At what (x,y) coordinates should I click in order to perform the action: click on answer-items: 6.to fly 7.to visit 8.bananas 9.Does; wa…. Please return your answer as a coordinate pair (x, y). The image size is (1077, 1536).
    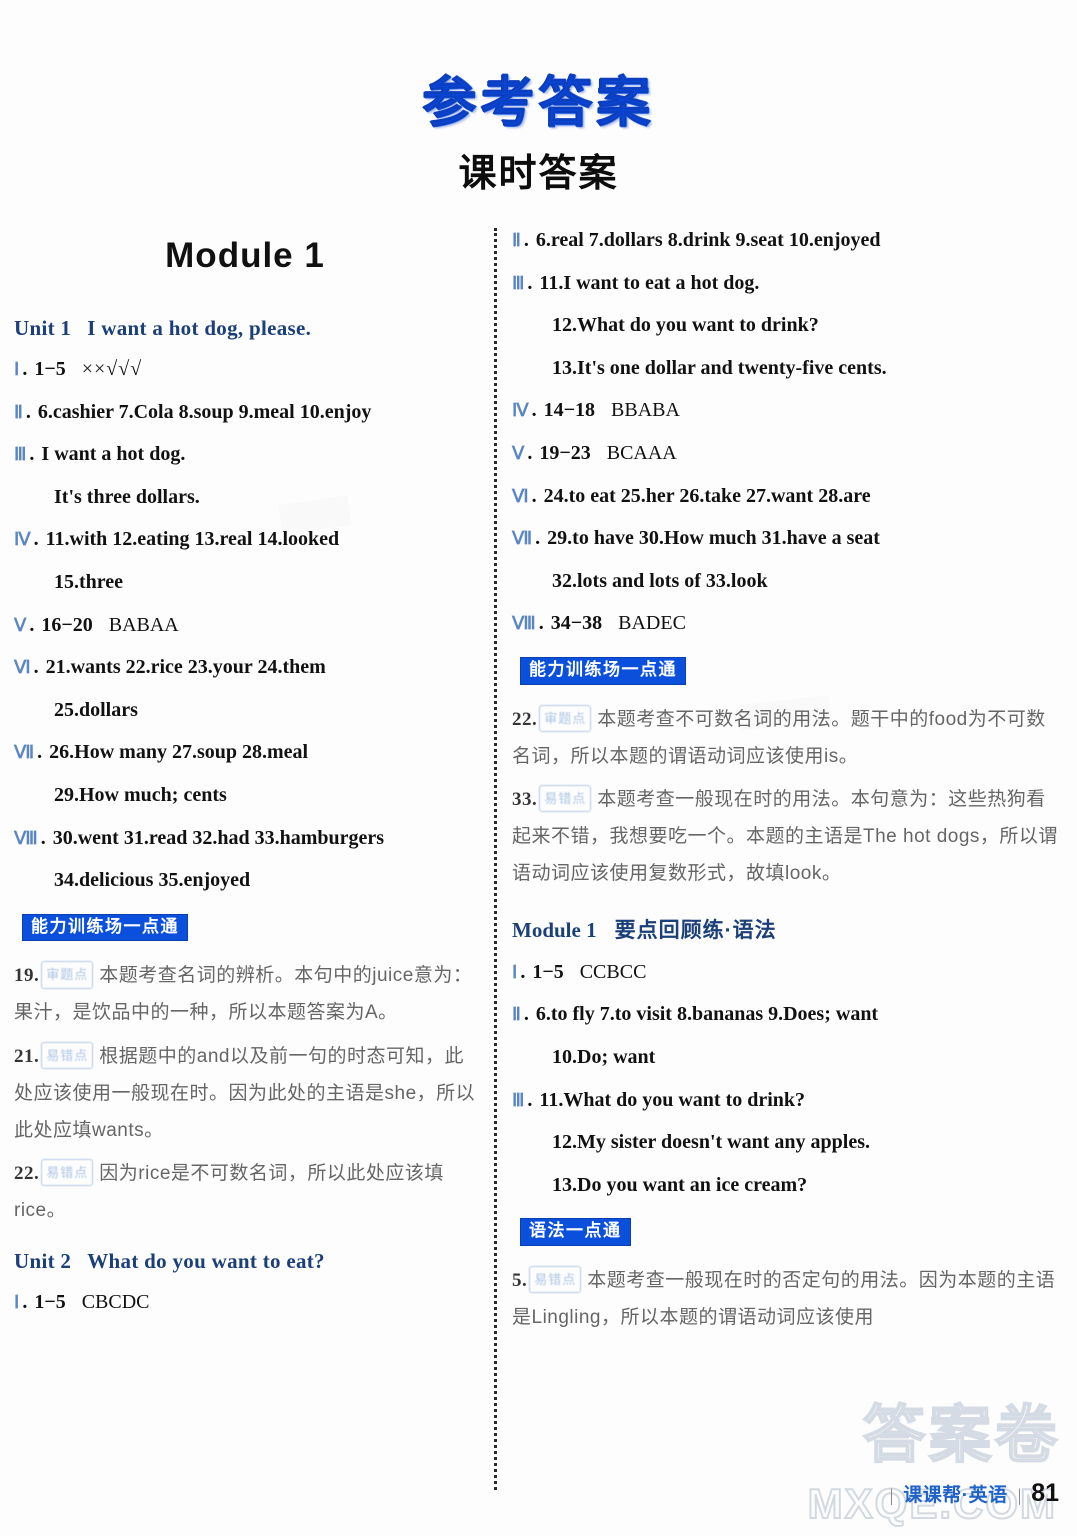
    Looking at the image, I should click on (707, 1014).